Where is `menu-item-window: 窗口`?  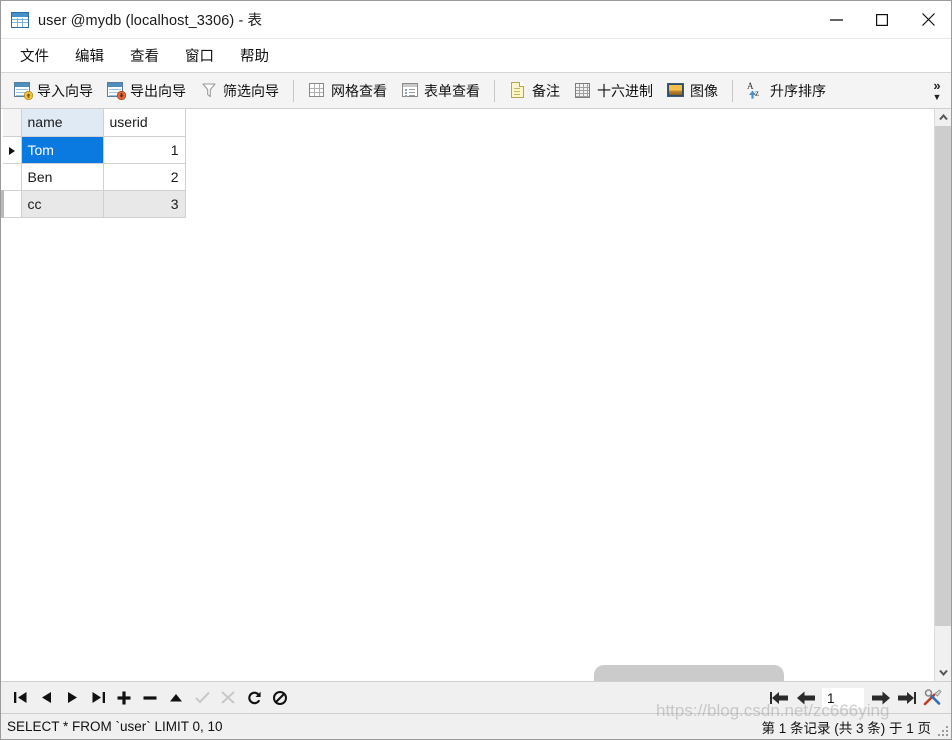 menu-item-window: 窗口 is located at coordinates (199, 55).